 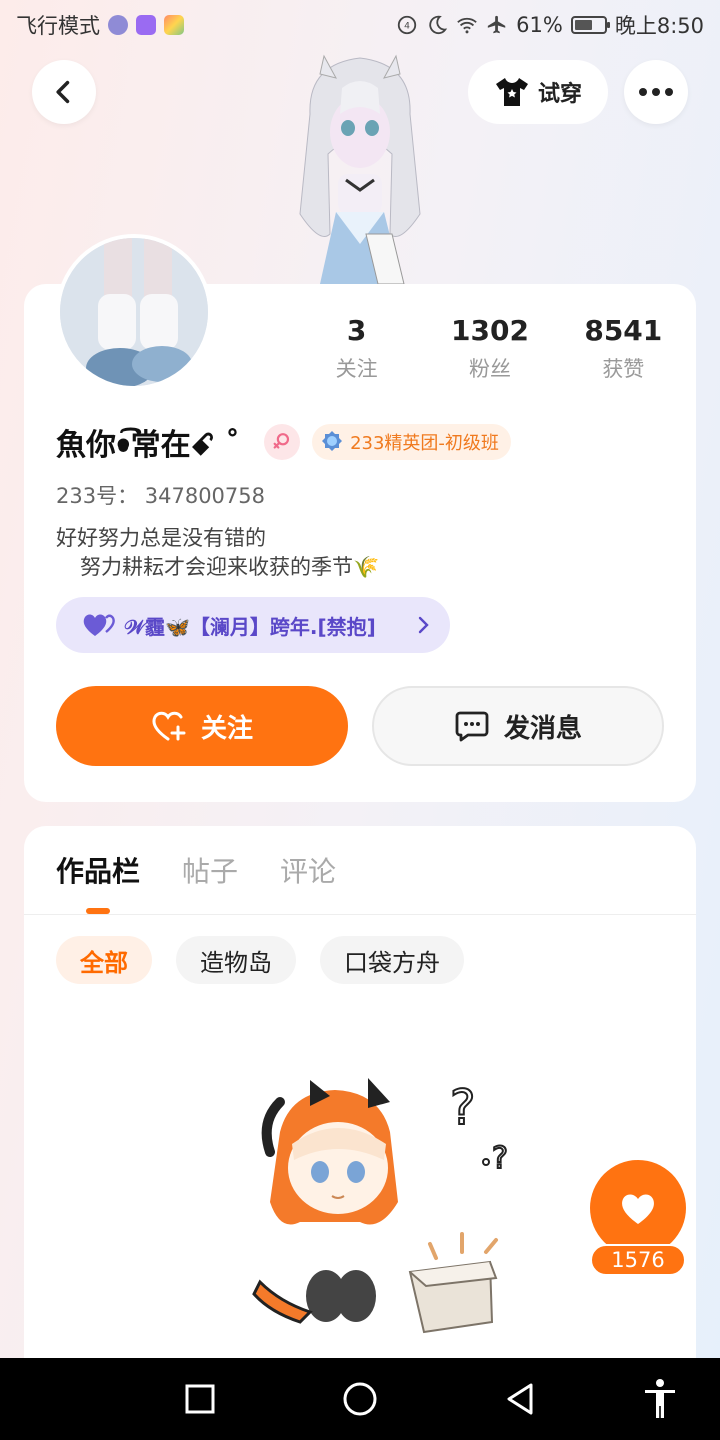 I want to click on system-nav-bar, so click(x=360, y=1399).